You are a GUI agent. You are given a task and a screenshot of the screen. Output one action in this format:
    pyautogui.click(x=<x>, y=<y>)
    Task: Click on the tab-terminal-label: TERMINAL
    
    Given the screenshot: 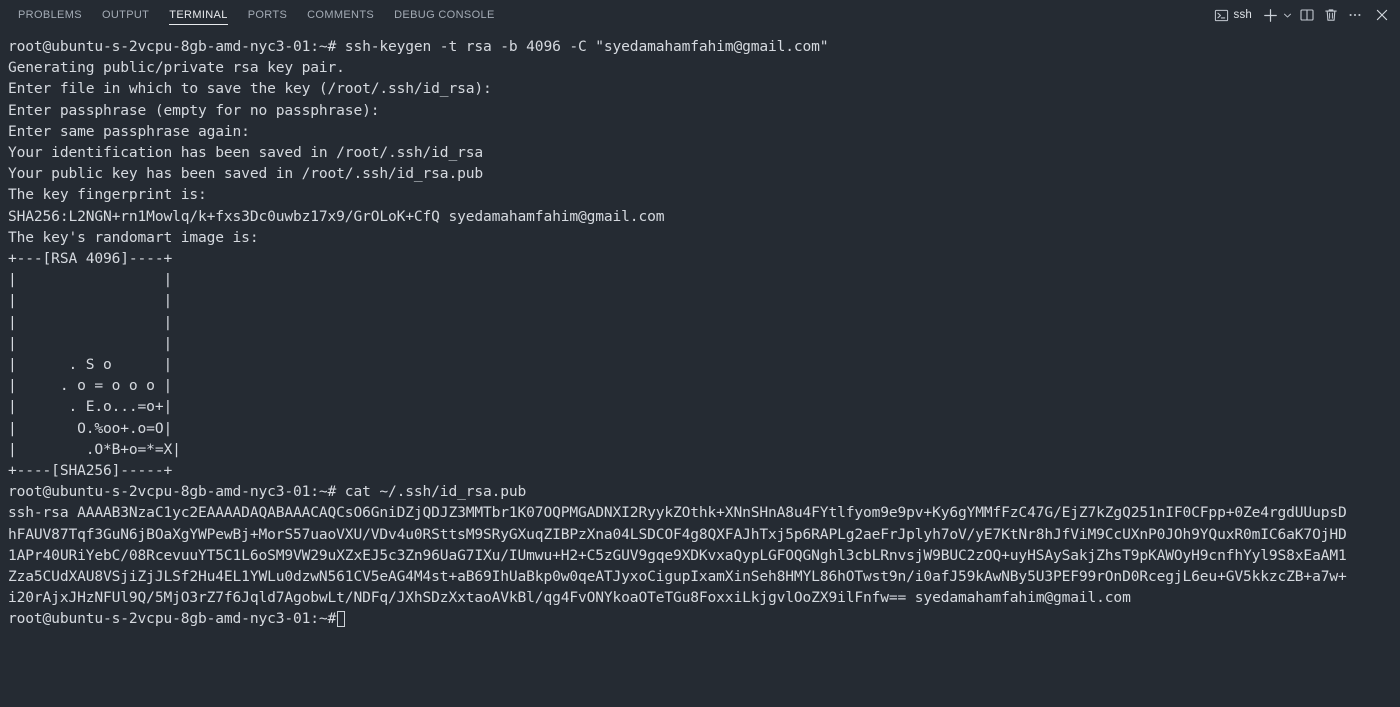 What is the action you would take?
    pyautogui.click(x=198, y=15)
    